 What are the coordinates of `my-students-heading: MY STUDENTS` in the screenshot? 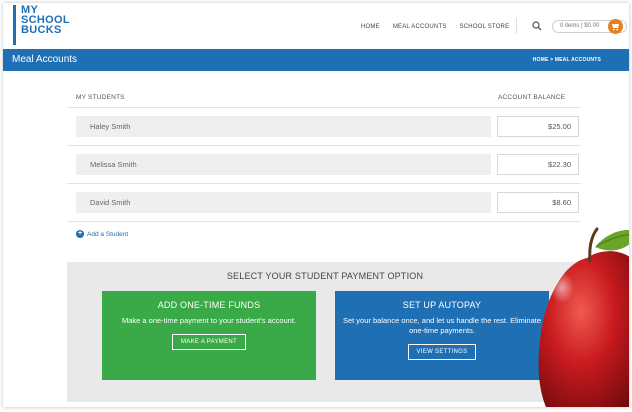 It's located at (100, 97).